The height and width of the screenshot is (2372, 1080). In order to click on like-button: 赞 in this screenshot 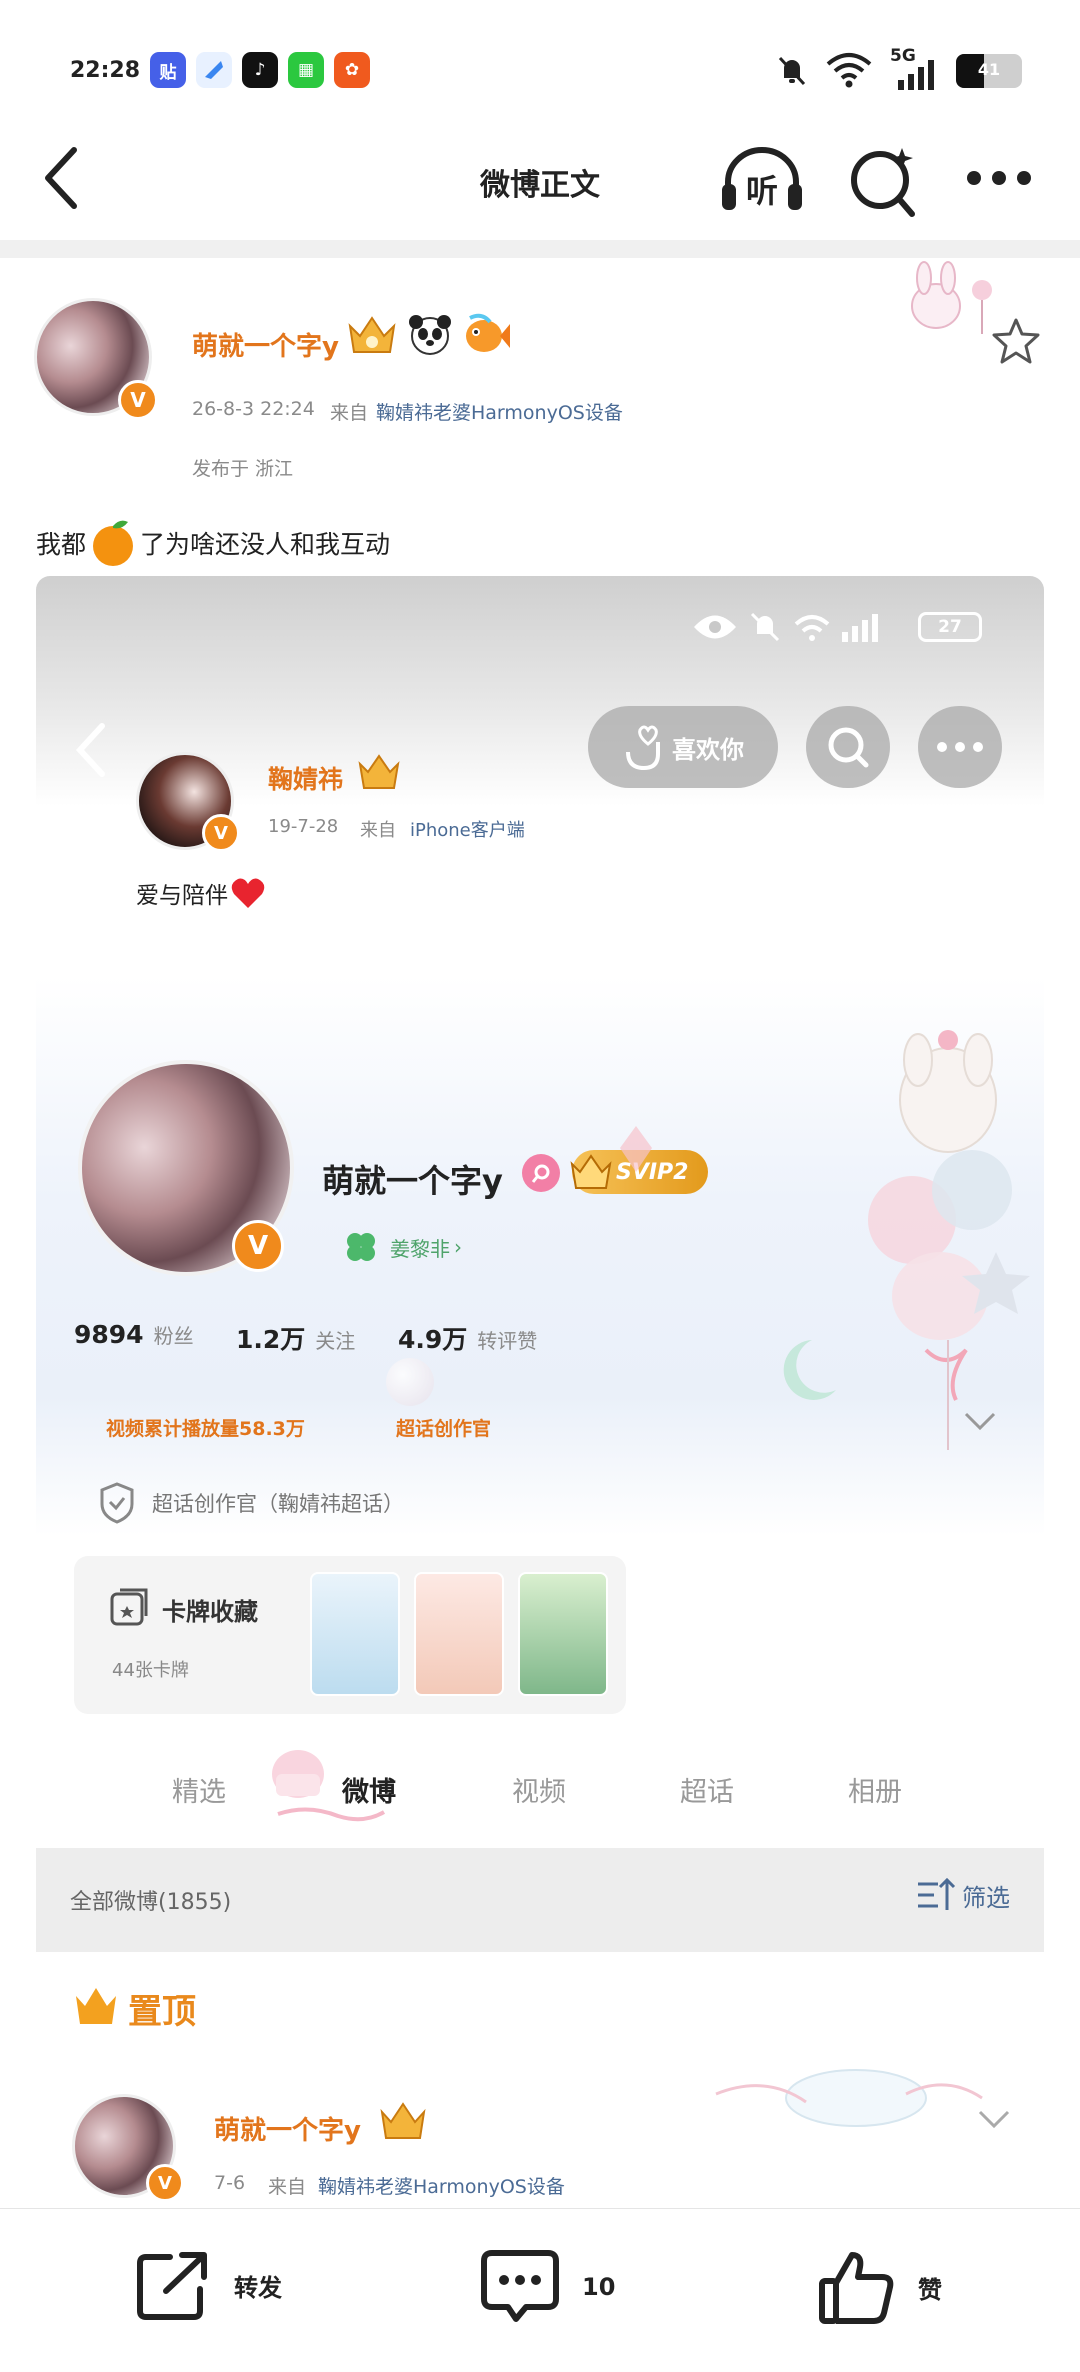, I will do `click(880, 2287)`.